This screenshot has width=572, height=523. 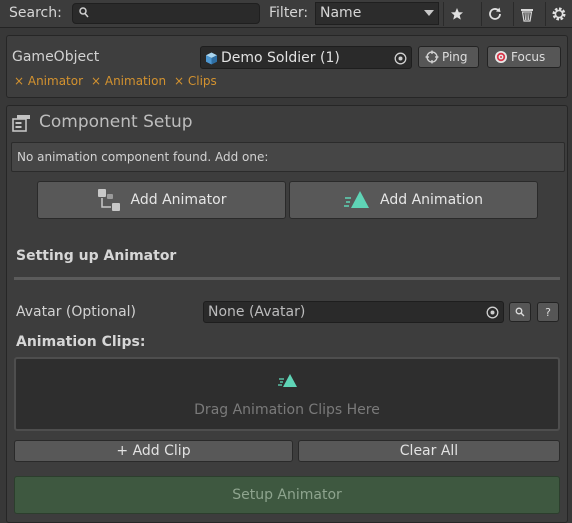 I want to click on gear-icon, so click(x=558, y=14).